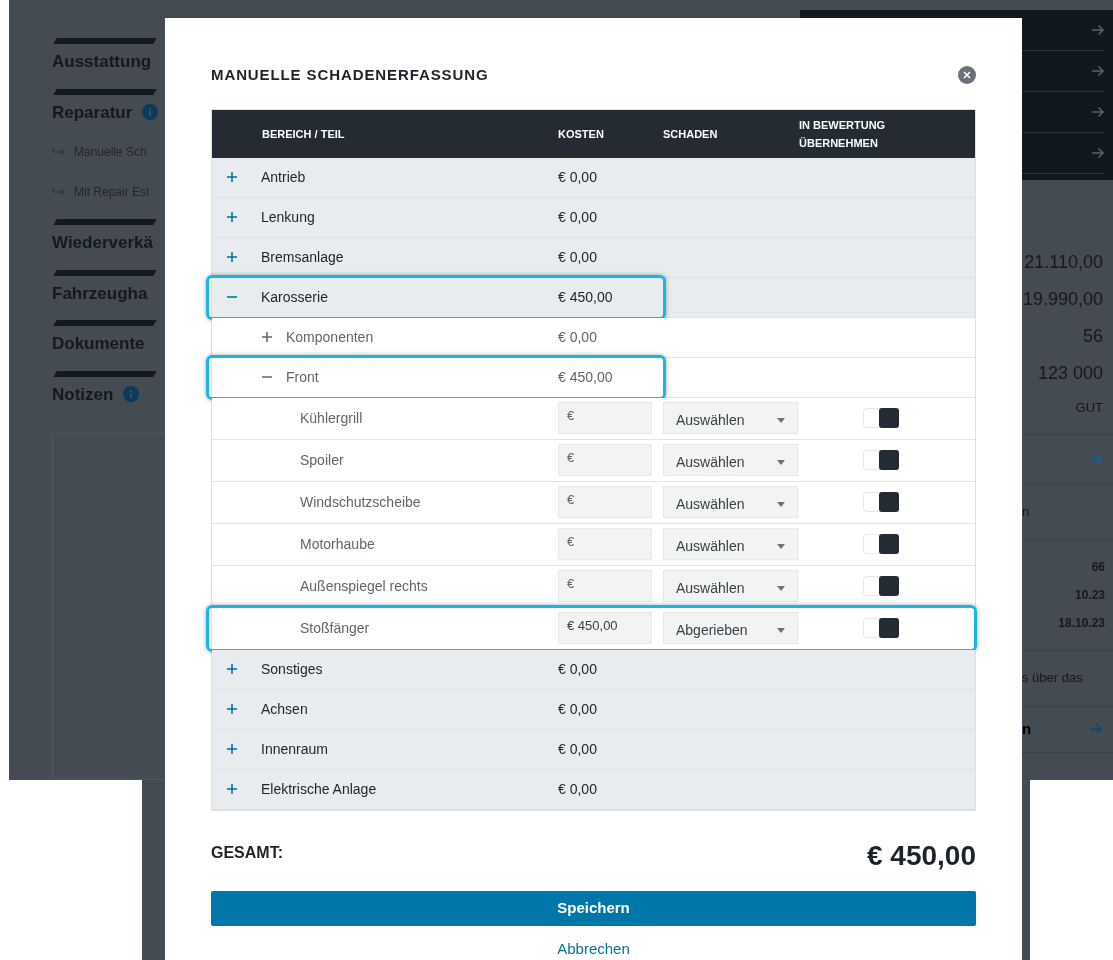  I want to click on column-heading: BEREICH / TEIL, so click(303, 134).